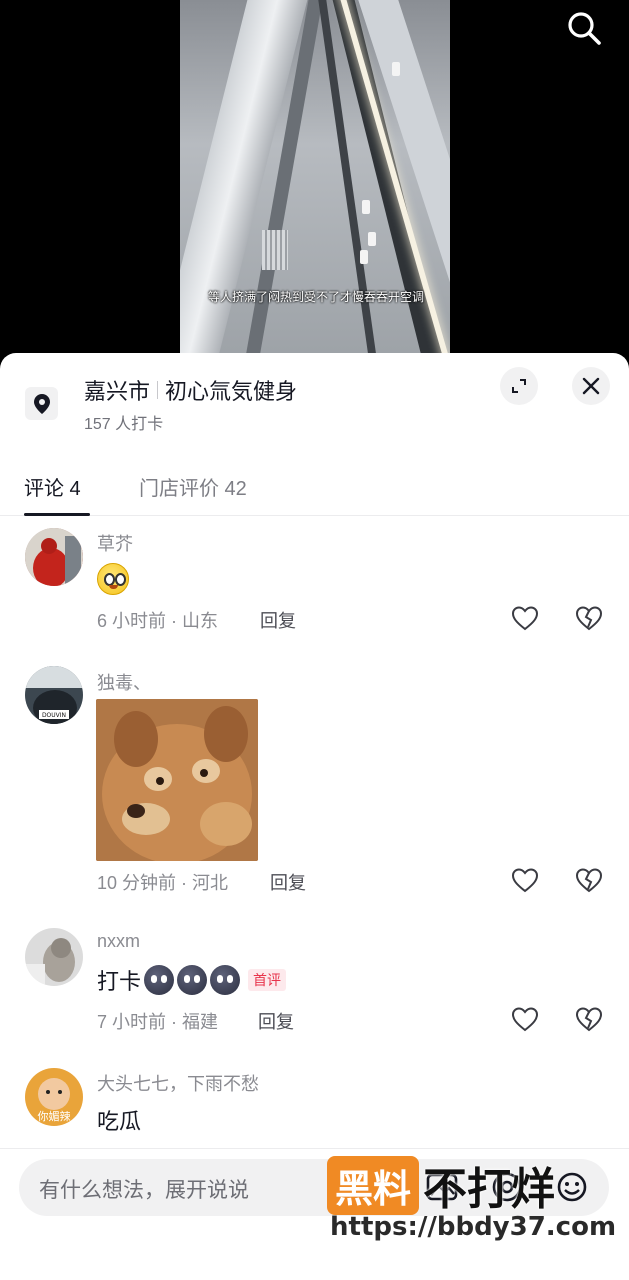 This screenshot has height=1280, width=629. I want to click on location-title: 嘉兴市 初心氚気健身, so click(190, 390).